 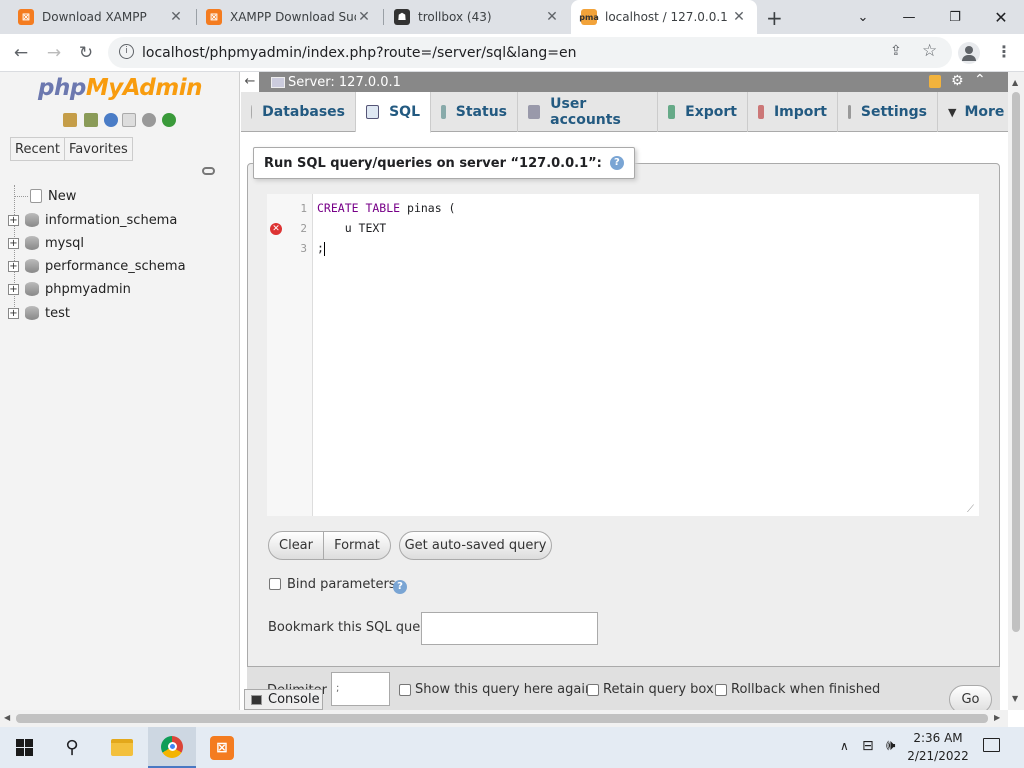 What do you see at coordinates (509, 628) in the screenshot?
I see `bookmark-input` at bounding box center [509, 628].